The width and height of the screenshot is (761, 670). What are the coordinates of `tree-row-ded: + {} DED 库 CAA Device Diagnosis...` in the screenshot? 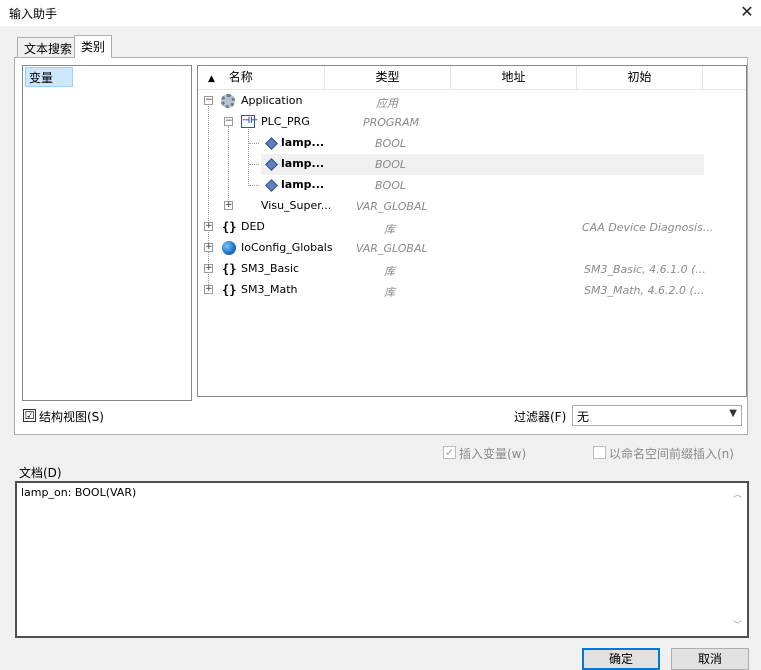 It's located at (472, 227).